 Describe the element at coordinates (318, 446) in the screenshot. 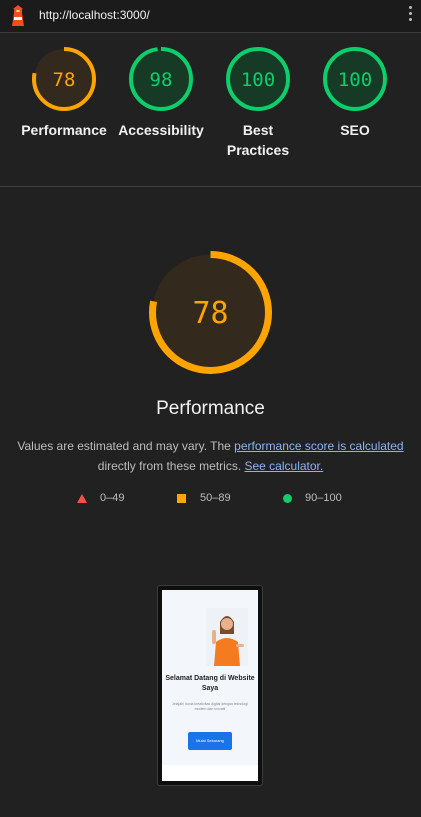

I see `score-calculated-link: performance score is calculated` at that location.